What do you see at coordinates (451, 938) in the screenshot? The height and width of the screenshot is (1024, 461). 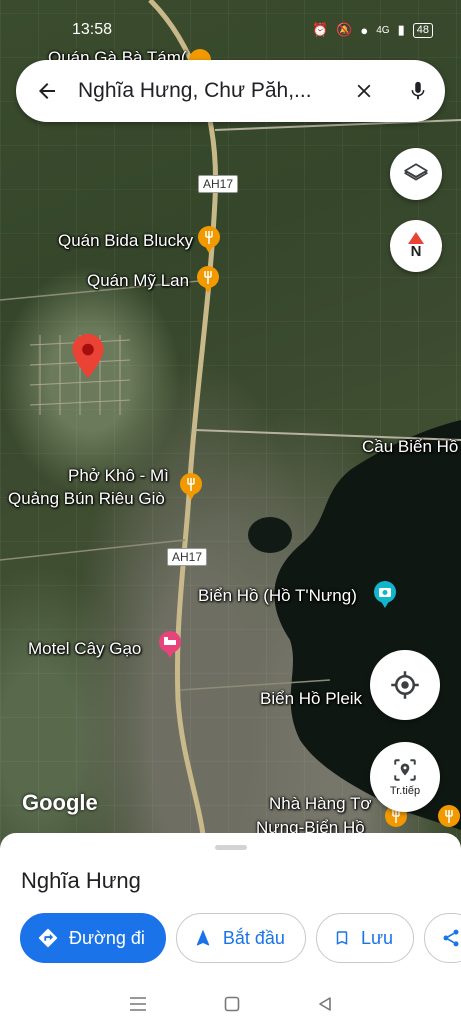 I see `share-icon` at bounding box center [451, 938].